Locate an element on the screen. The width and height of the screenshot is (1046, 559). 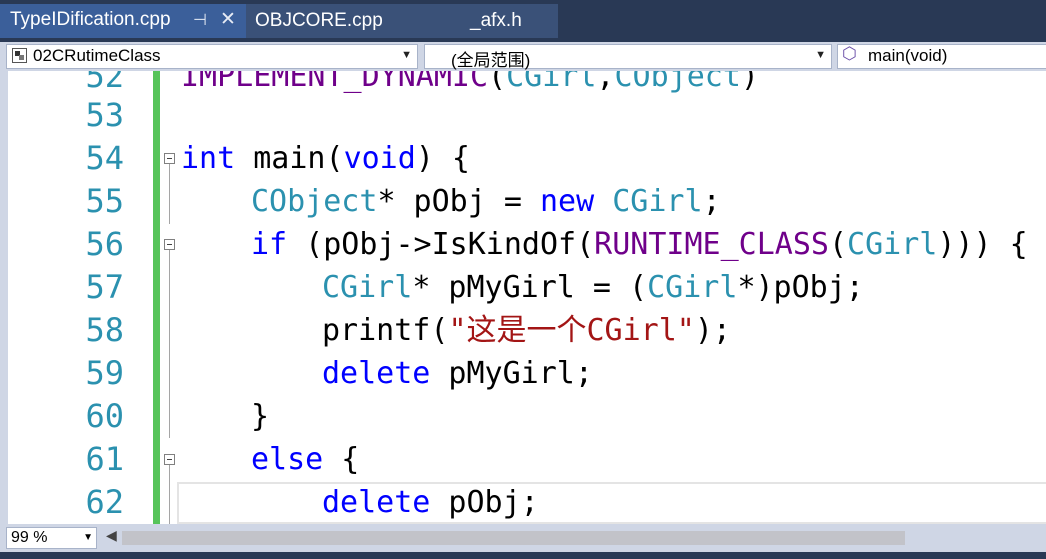
member-dropdown: ⬡ main(void) is located at coordinates (941, 56).